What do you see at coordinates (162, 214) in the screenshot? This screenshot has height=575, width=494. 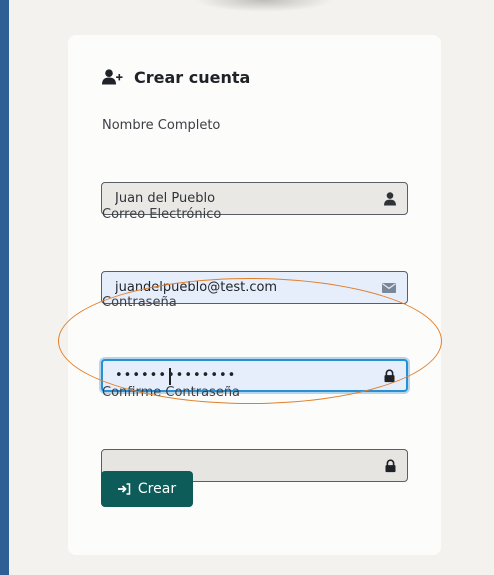 I see `email-label: Correo Electrónico` at bounding box center [162, 214].